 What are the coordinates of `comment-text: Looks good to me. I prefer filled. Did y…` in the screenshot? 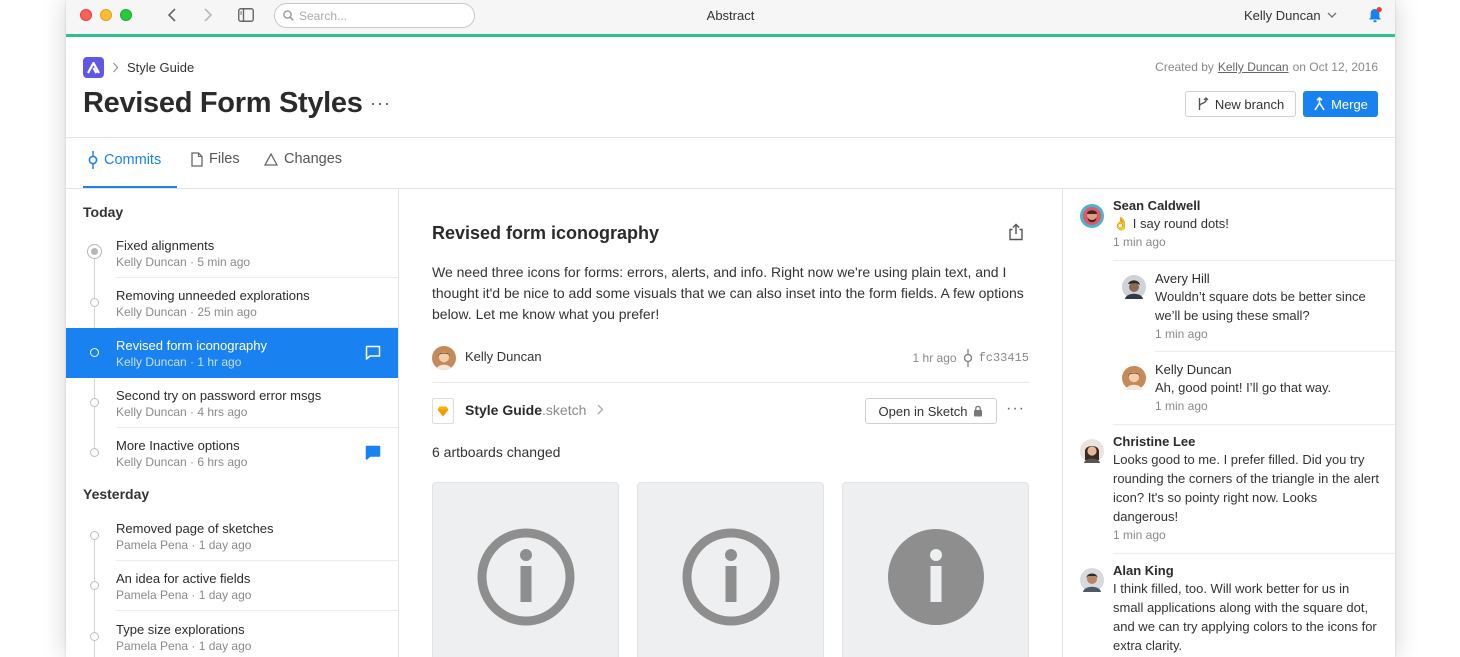 It's located at (1246, 488).